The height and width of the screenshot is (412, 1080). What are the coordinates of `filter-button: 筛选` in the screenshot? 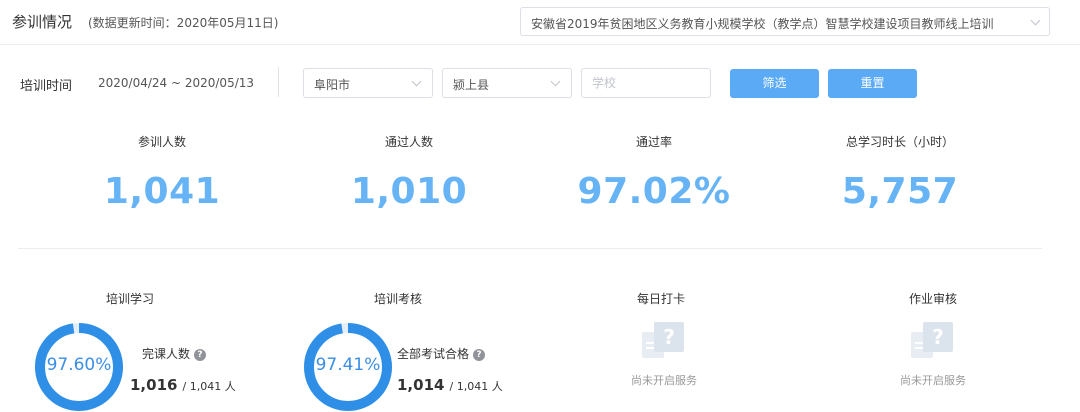 It's located at (774, 83).